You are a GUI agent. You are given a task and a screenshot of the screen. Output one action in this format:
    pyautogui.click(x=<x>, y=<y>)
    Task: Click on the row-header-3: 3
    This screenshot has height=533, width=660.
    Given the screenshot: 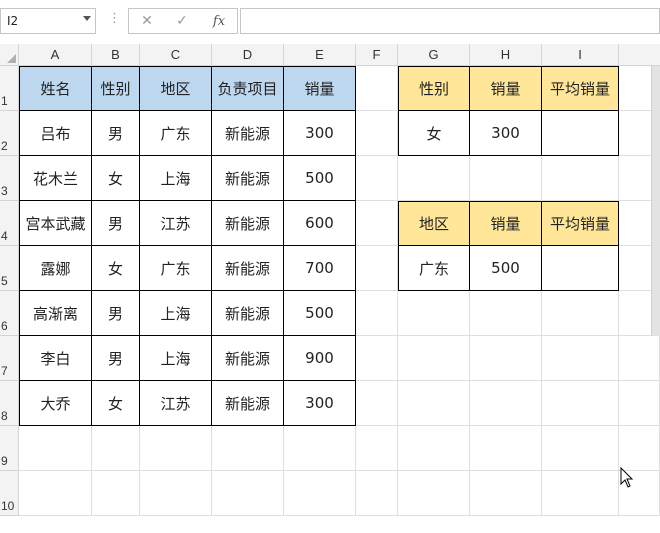 What is the action you would take?
    pyautogui.click(x=9, y=178)
    